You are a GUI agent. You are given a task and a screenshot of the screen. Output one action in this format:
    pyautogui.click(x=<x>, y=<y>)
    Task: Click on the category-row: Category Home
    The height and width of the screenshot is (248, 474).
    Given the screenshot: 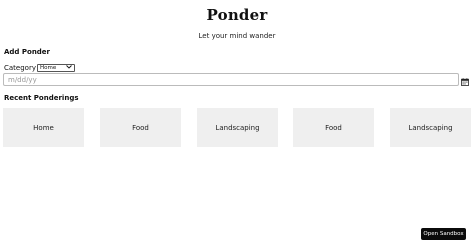 What is the action you would take?
    pyautogui.click(x=39, y=68)
    